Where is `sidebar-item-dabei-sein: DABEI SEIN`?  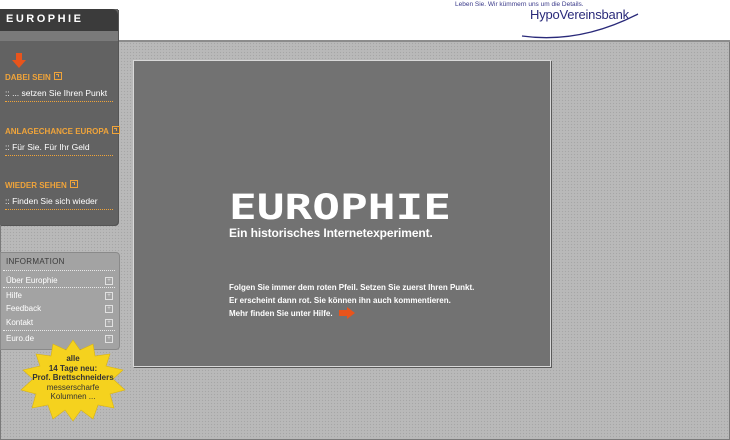
sidebar-item-dabei-sein: DABEI SEIN is located at coordinates (33, 77).